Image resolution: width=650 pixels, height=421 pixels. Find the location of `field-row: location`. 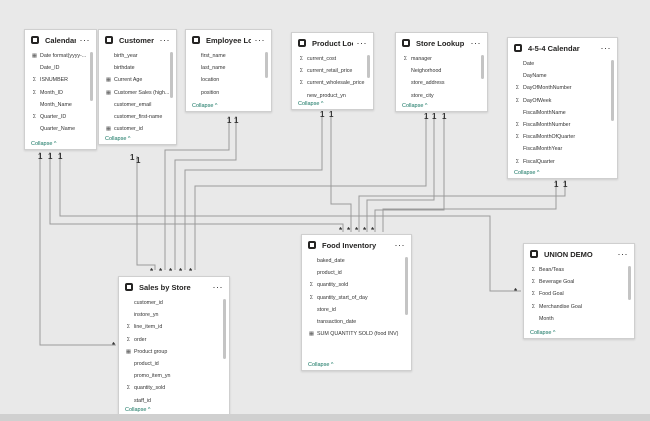

field-row: location is located at coordinates (228, 80).